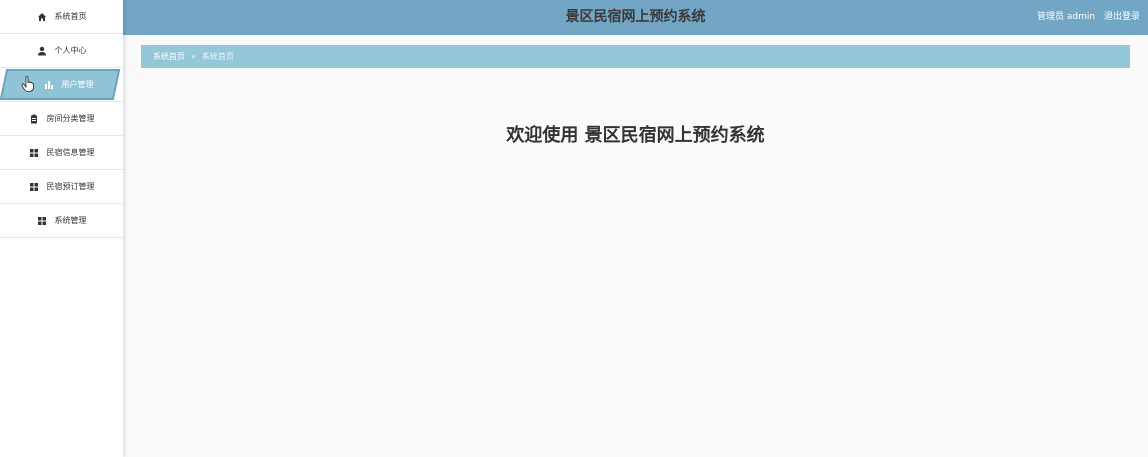  I want to click on welcome-heading: 欢迎使用 景区民宿网上预约系统, so click(635, 135).